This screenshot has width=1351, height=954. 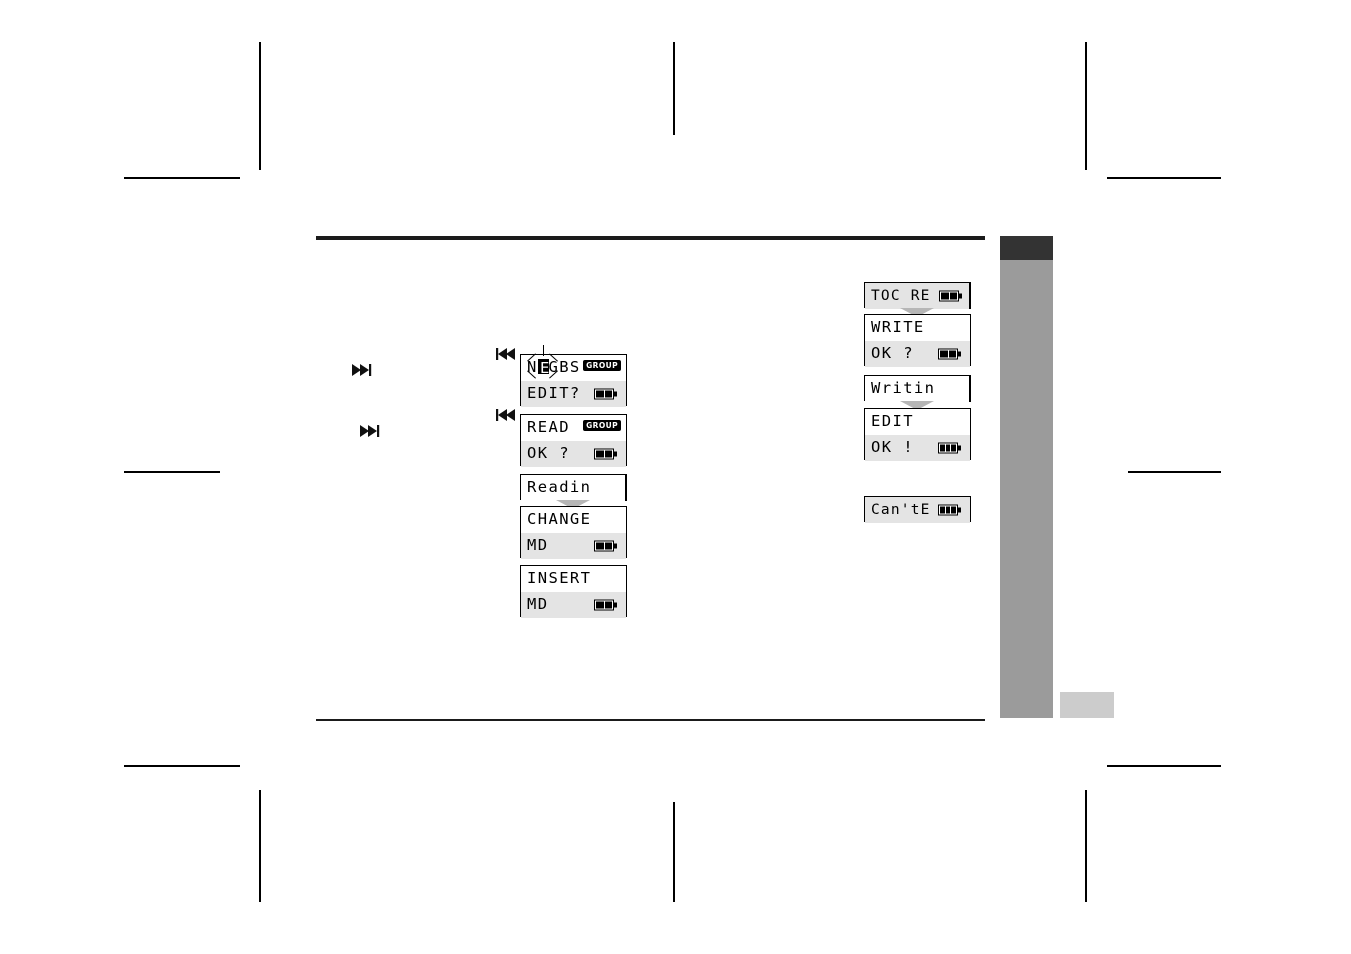 What do you see at coordinates (901, 295) in the screenshot?
I see `lcd-text: TOC RE` at bounding box center [901, 295].